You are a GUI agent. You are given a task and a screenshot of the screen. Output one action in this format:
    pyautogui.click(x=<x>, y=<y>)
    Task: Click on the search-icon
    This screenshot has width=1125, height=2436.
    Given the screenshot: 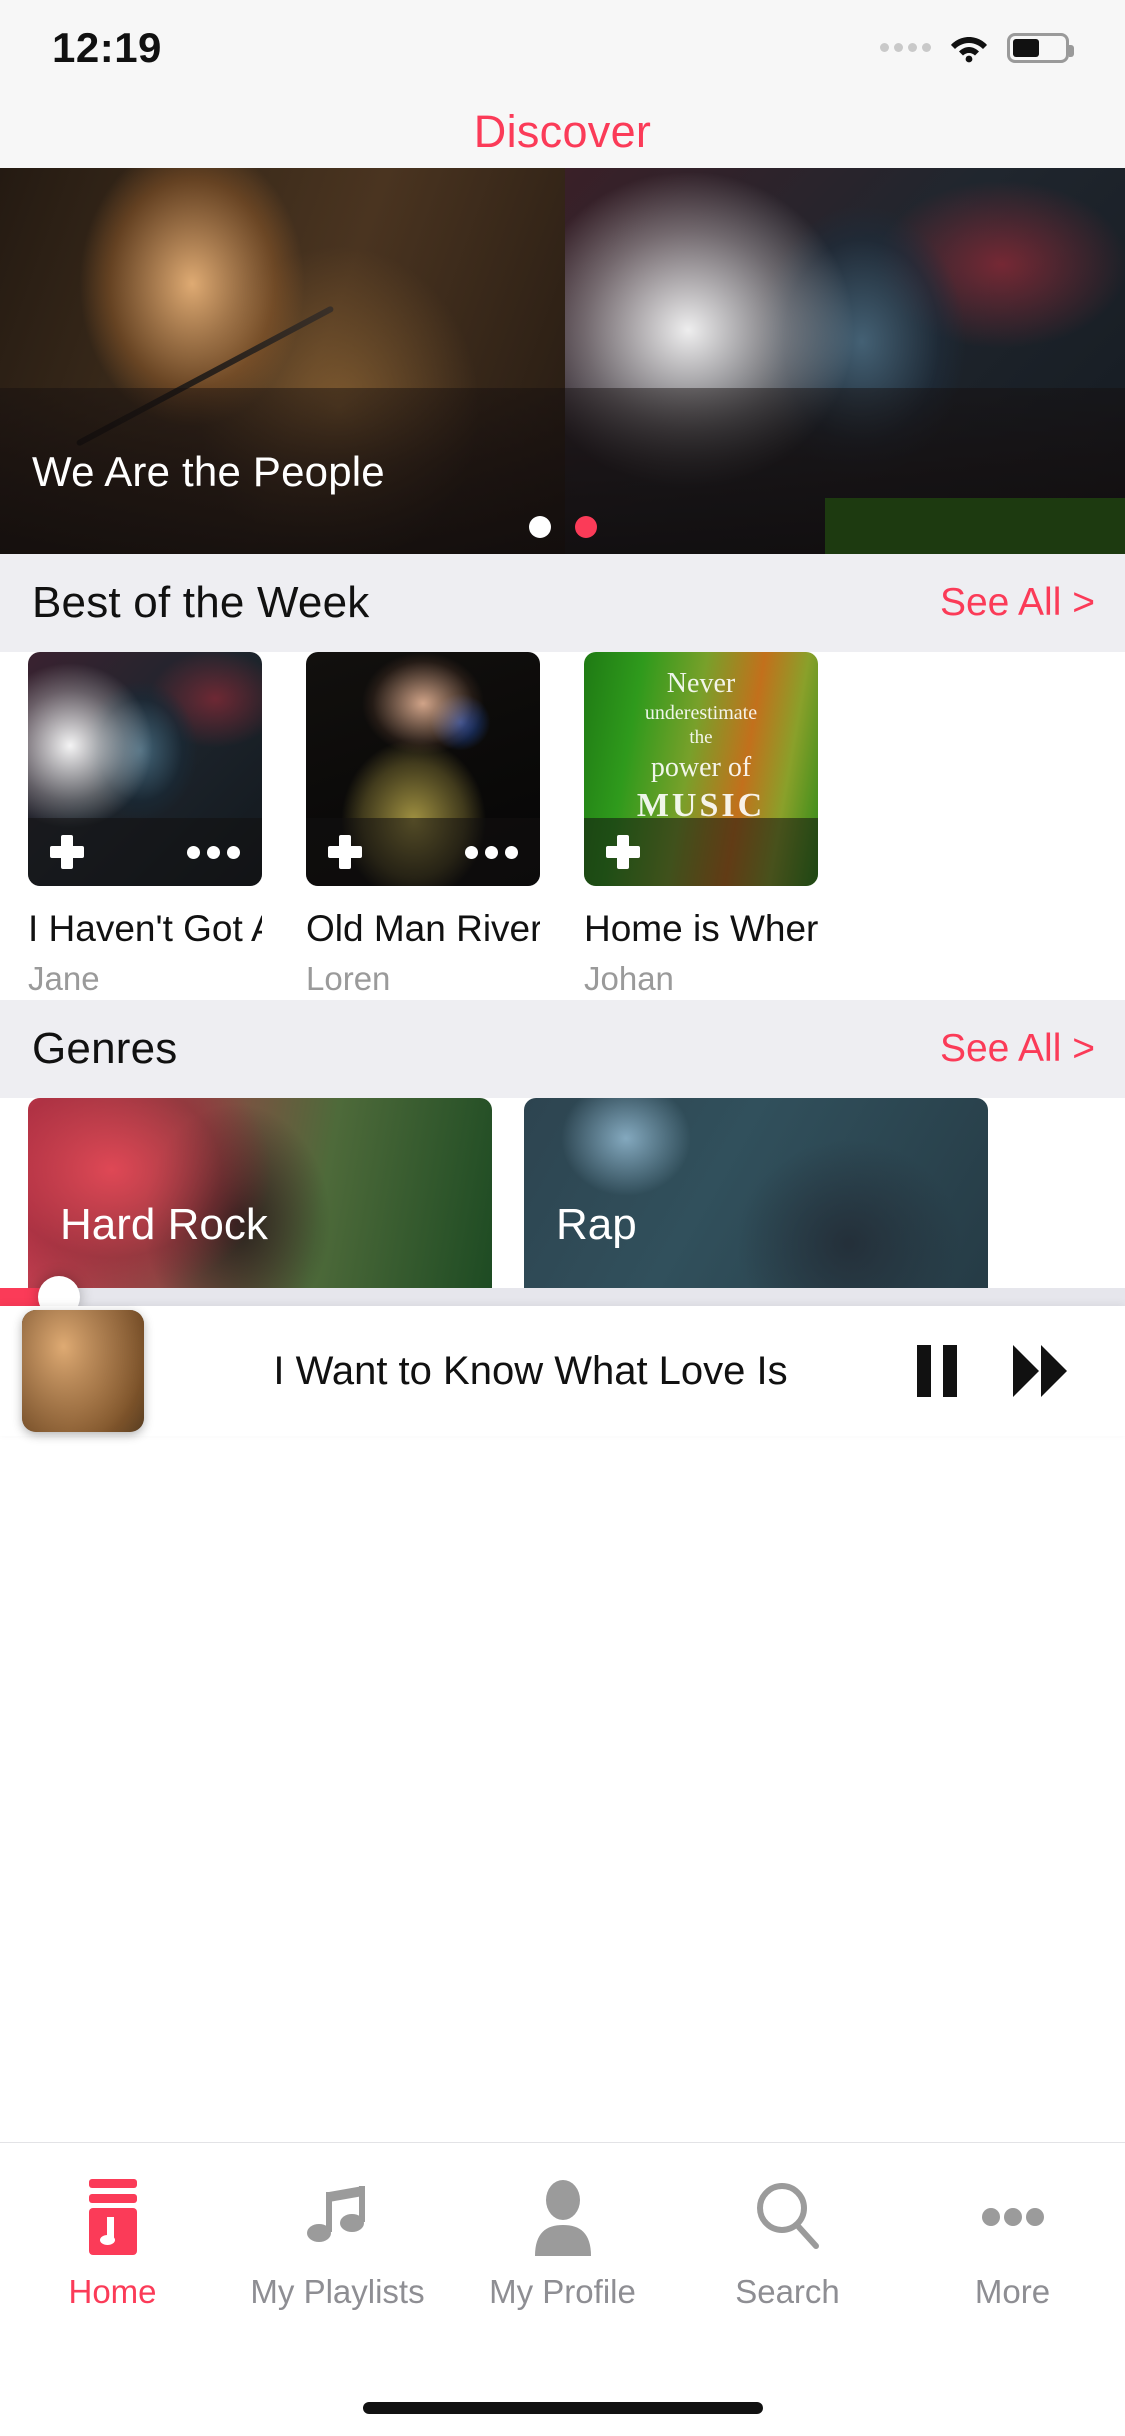 What is the action you would take?
    pyautogui.click(x=788, y=2217)
    